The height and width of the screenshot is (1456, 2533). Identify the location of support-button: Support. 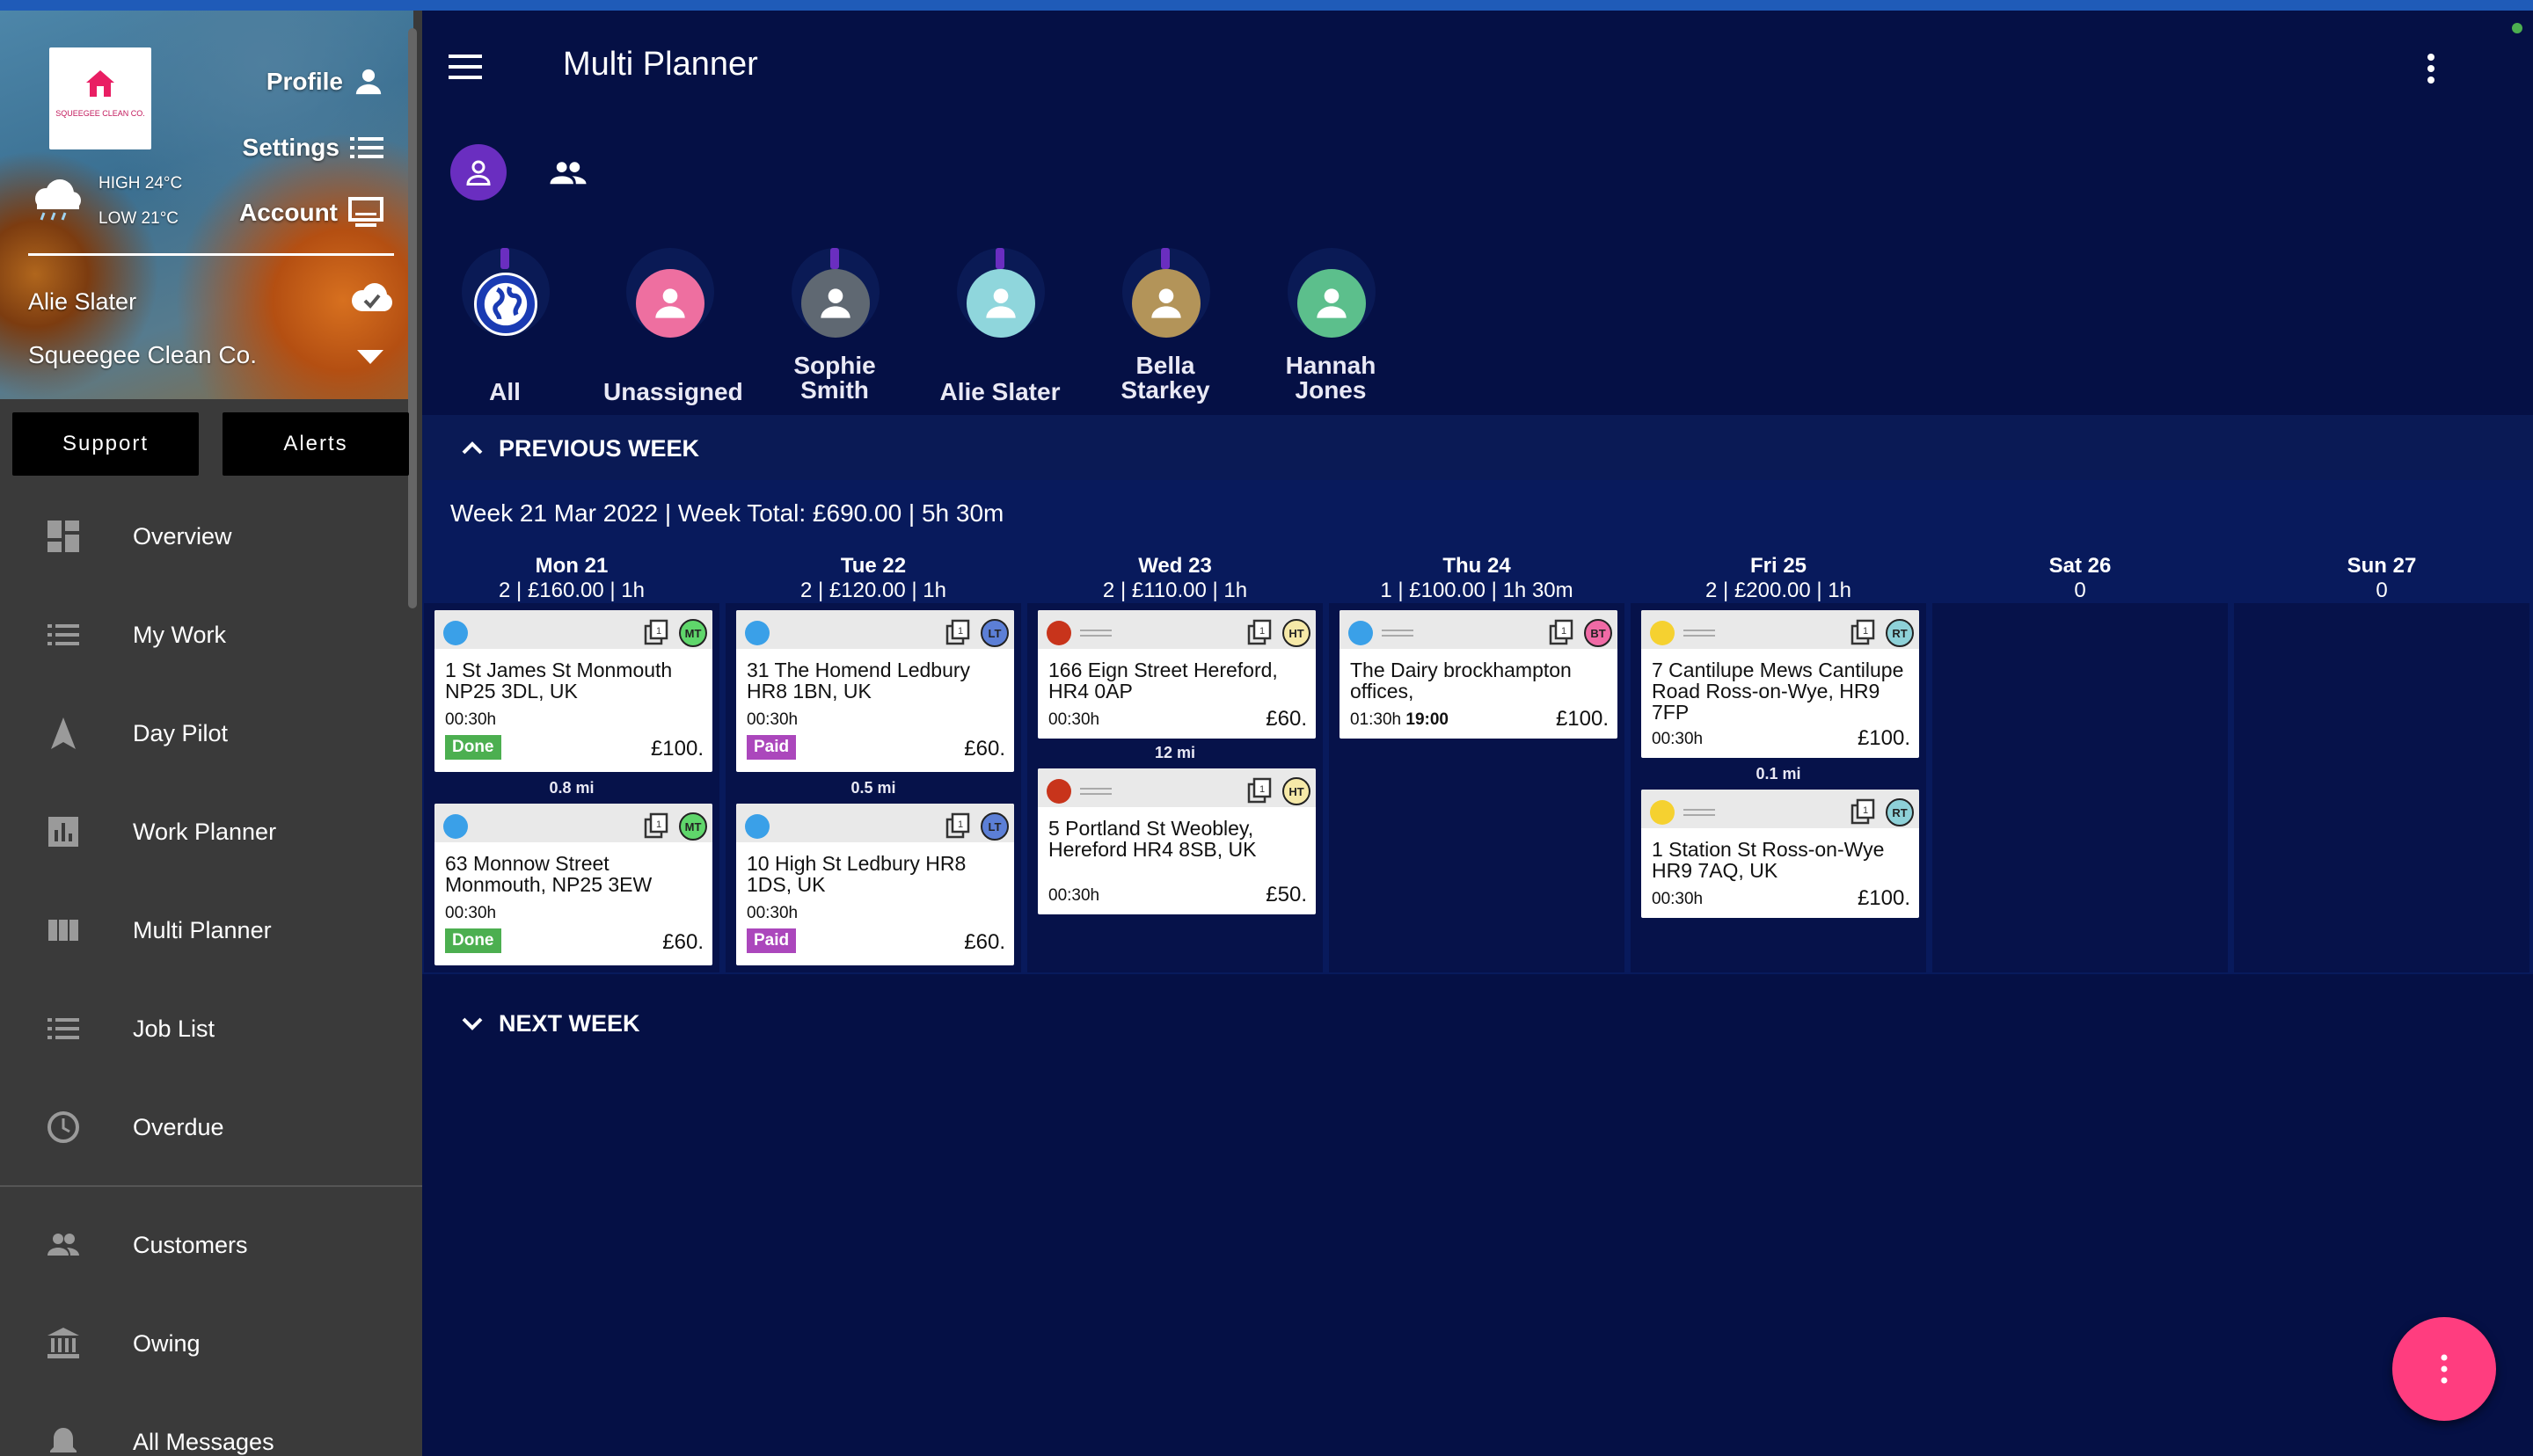
(105, 444).